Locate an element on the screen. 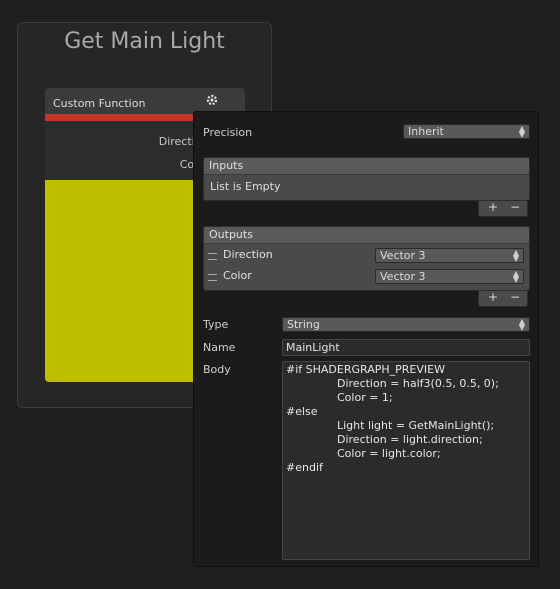 The height and width of the screenshot is (589, 560). name-label: Name is located at coordinates (219, 347).